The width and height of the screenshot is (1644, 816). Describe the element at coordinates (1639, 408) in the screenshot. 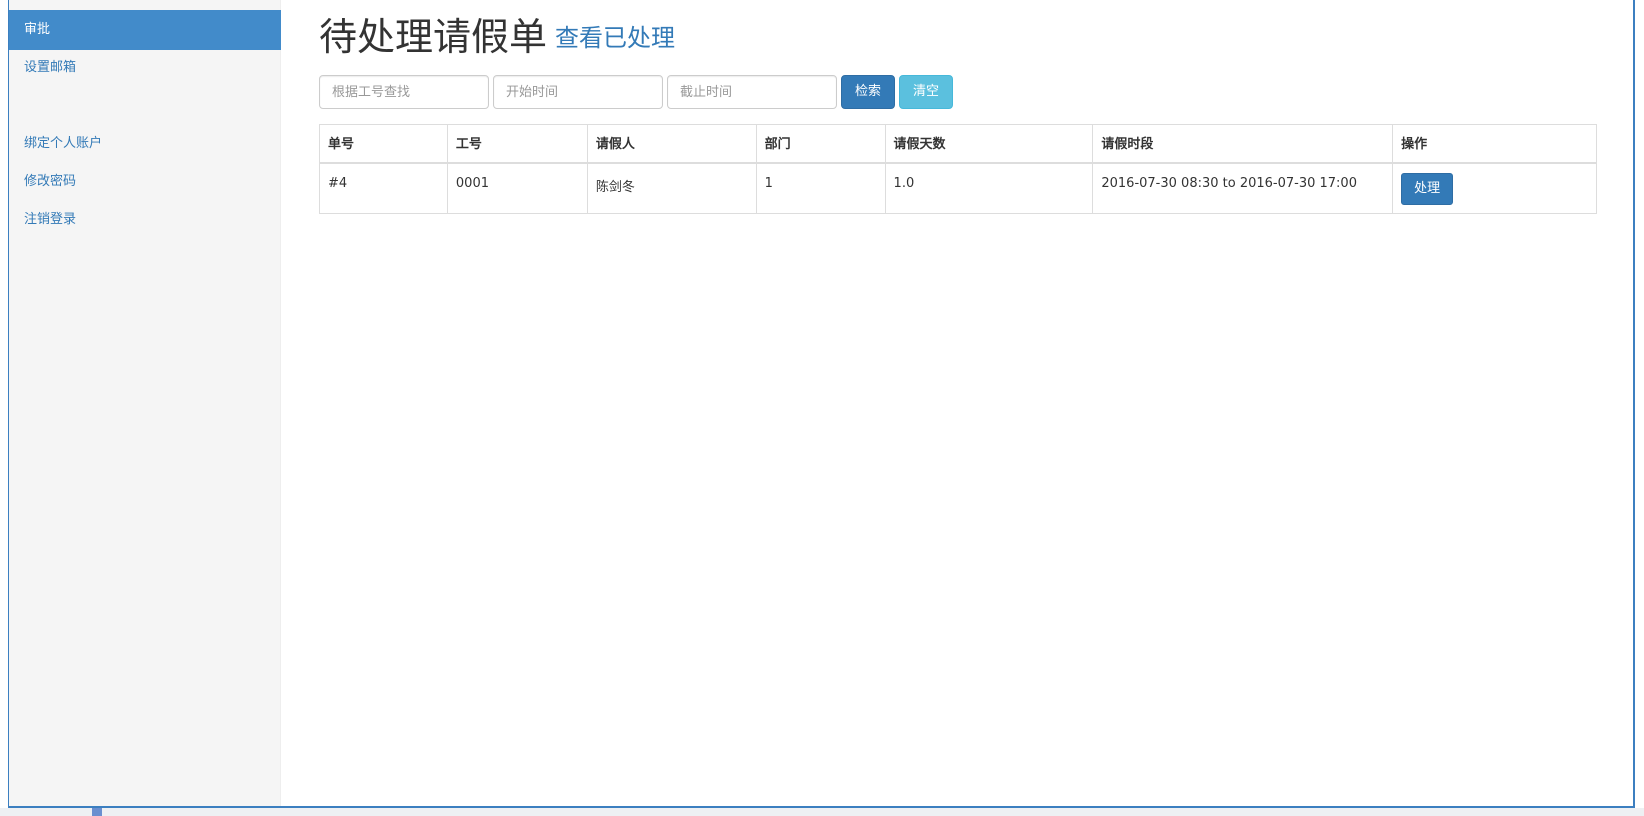

I see `background-window-strip-right` at that location.